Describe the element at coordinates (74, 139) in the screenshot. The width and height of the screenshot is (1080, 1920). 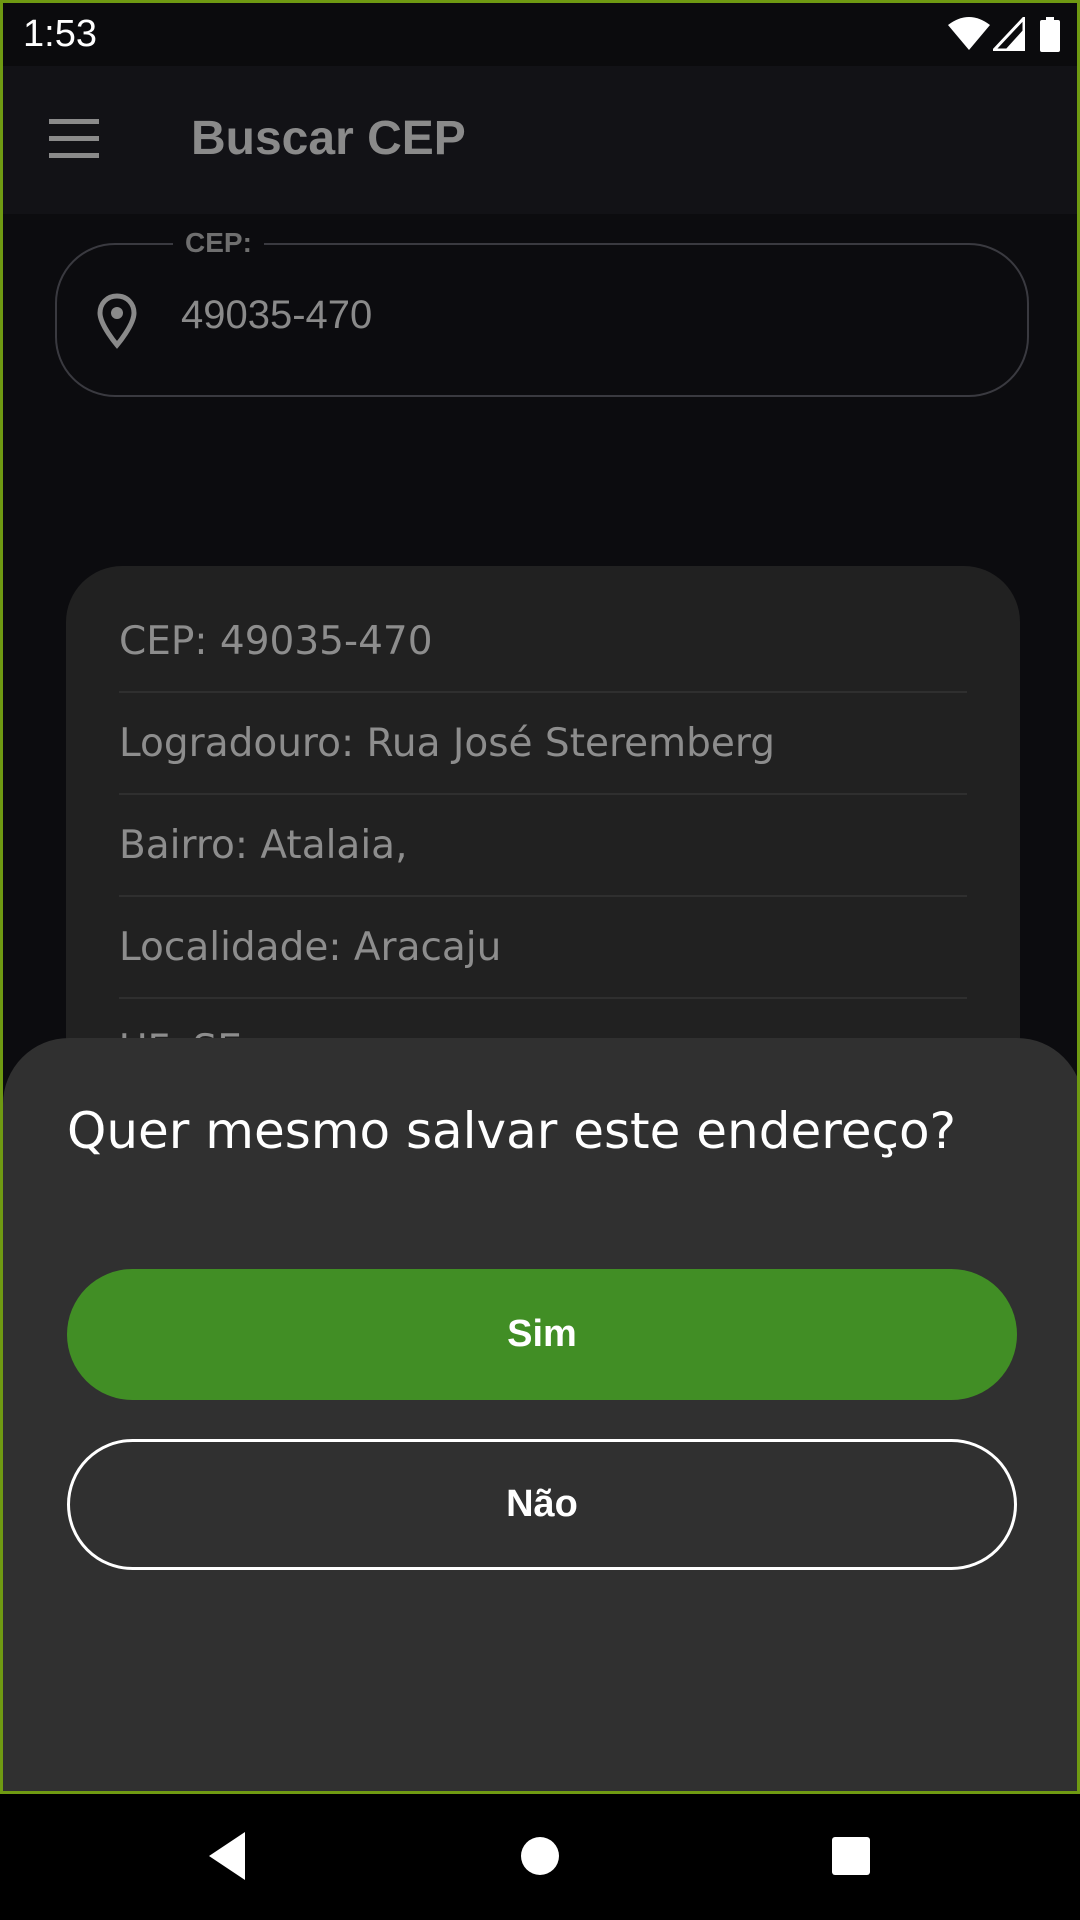
I see `hamburger-menu-icon` at that location.